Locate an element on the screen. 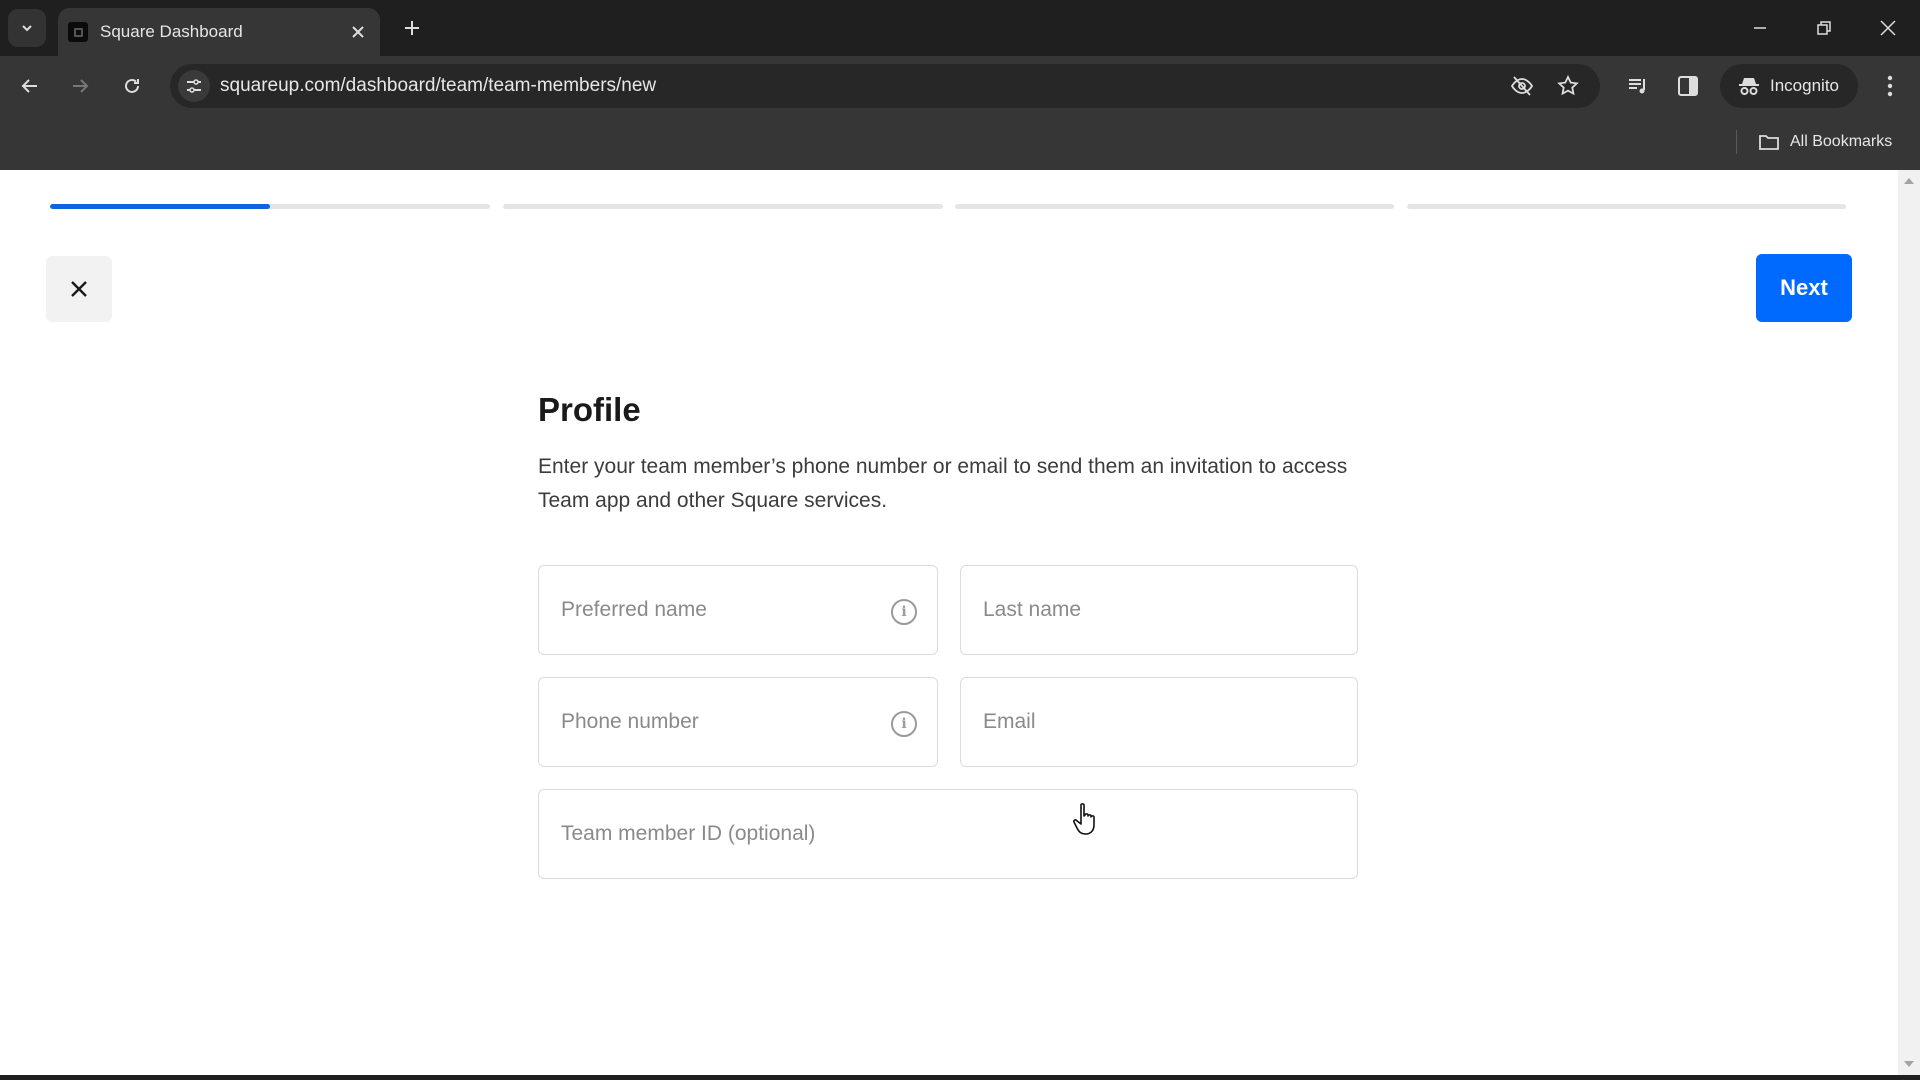 The height and width of the screenshot is (1080, 1920). arrow-left-icon is located at coordinates (29, 86).